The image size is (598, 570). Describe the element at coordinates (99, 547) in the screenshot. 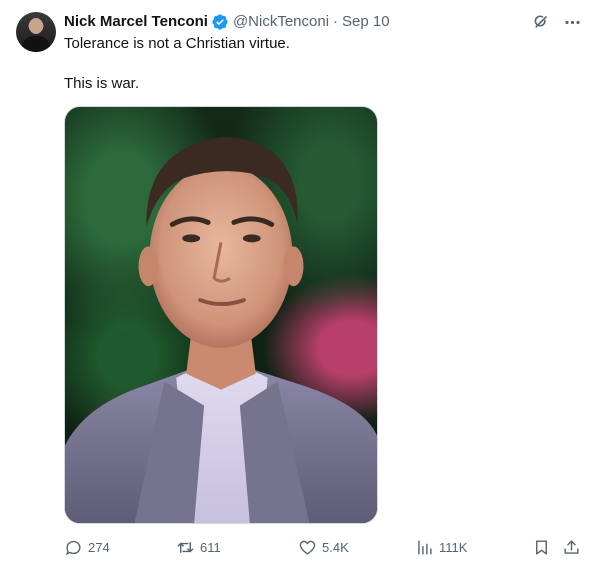

I see `reply-count: 274` at that location.